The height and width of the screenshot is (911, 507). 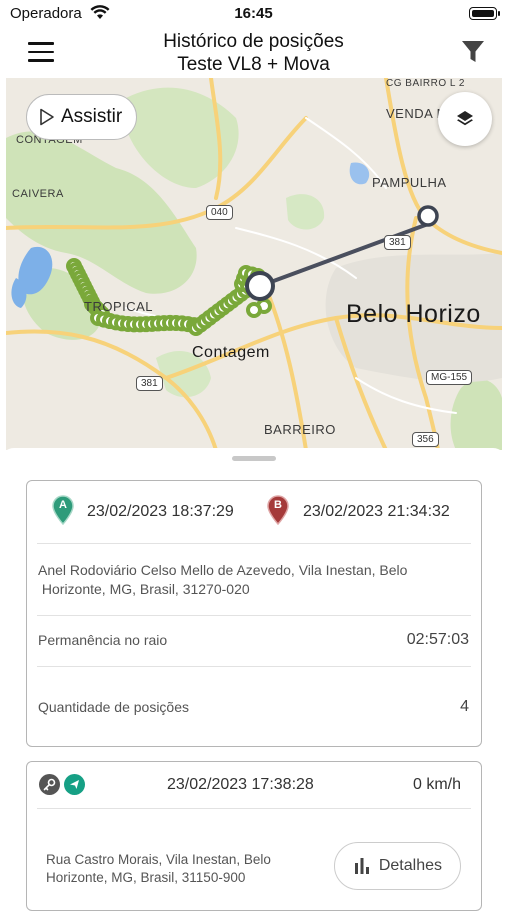 What do you see at coordinates (240, 784) in the screenshot?
I see `position-datetime: 23/02/2023 17:38:28` at bounding box center [240, 784].